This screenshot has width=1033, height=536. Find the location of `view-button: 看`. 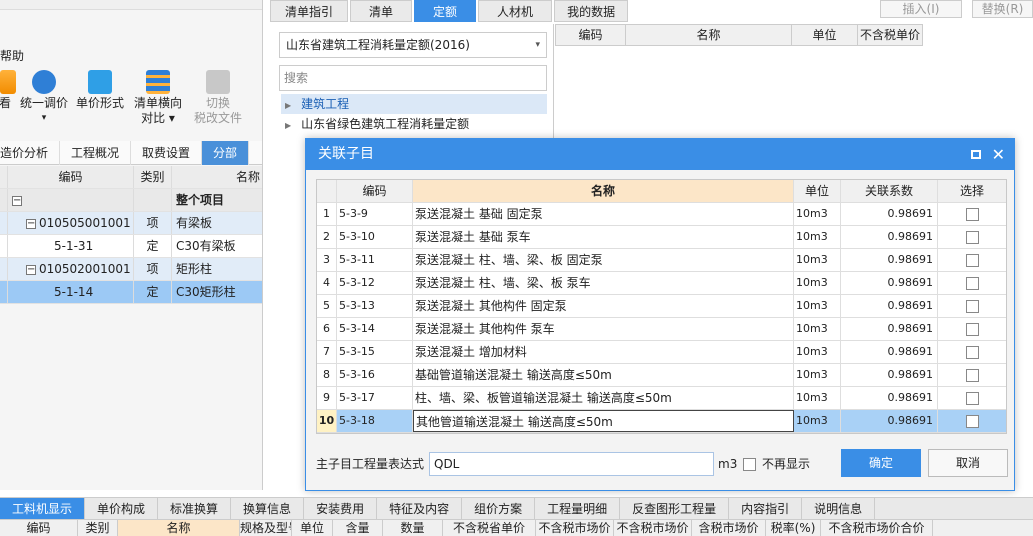

view-button: 看 is located at coordinates (8, 90).